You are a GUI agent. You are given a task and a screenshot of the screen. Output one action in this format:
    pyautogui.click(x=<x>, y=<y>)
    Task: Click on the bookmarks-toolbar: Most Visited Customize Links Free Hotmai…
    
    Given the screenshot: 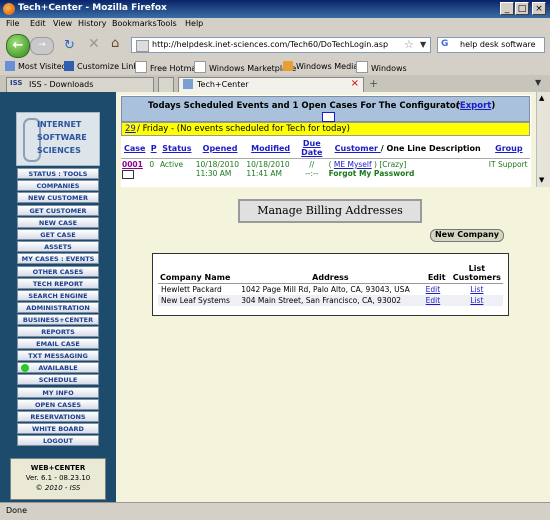 What is the action you would take?
    pyautogui.click(x=275, y=67)
    